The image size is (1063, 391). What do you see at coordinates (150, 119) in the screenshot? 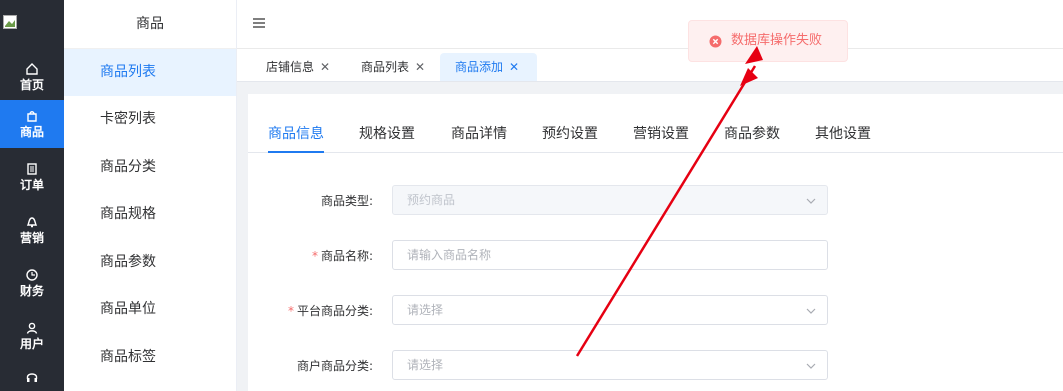
I see `submenu-item-card-list: 卡密列表` at bounding box center [150, 119].